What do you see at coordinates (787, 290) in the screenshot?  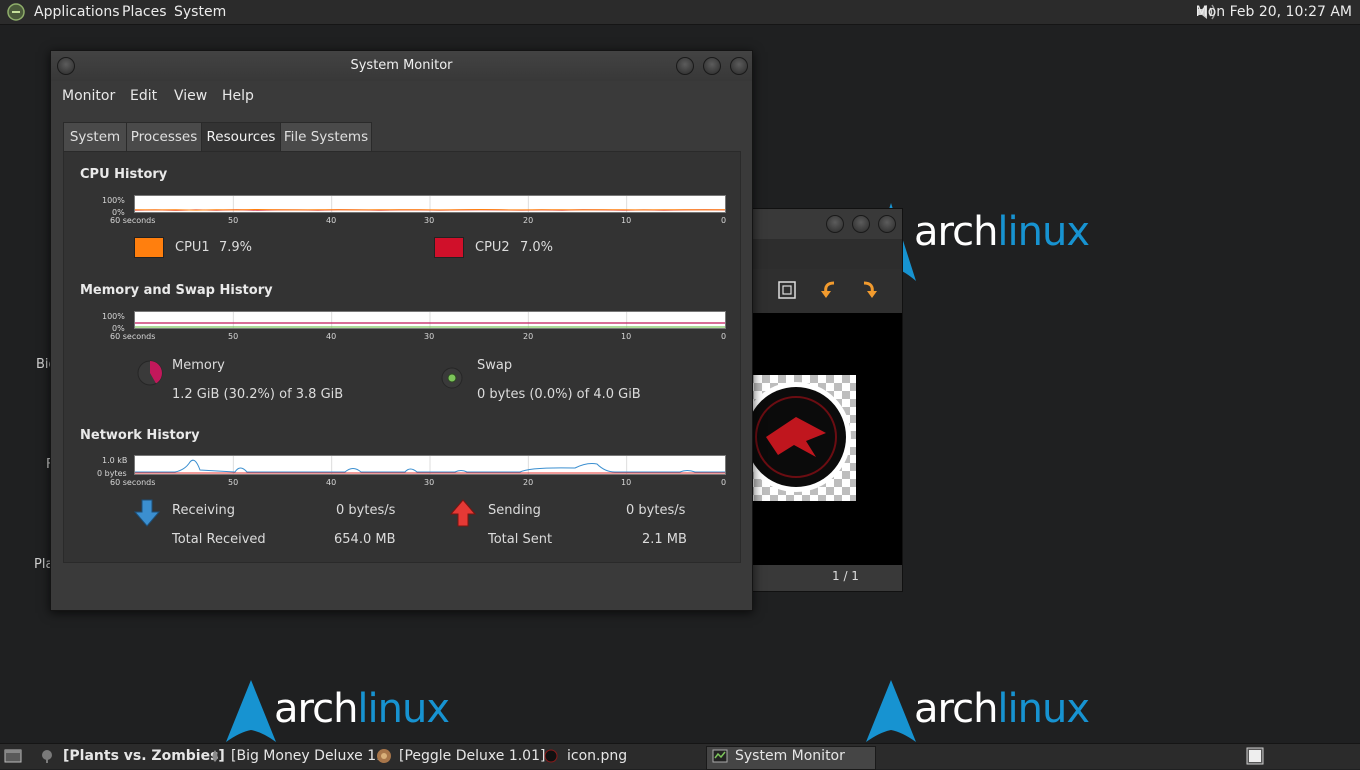 I see `fit-zoom-icon` at bounding box center [787, 290].